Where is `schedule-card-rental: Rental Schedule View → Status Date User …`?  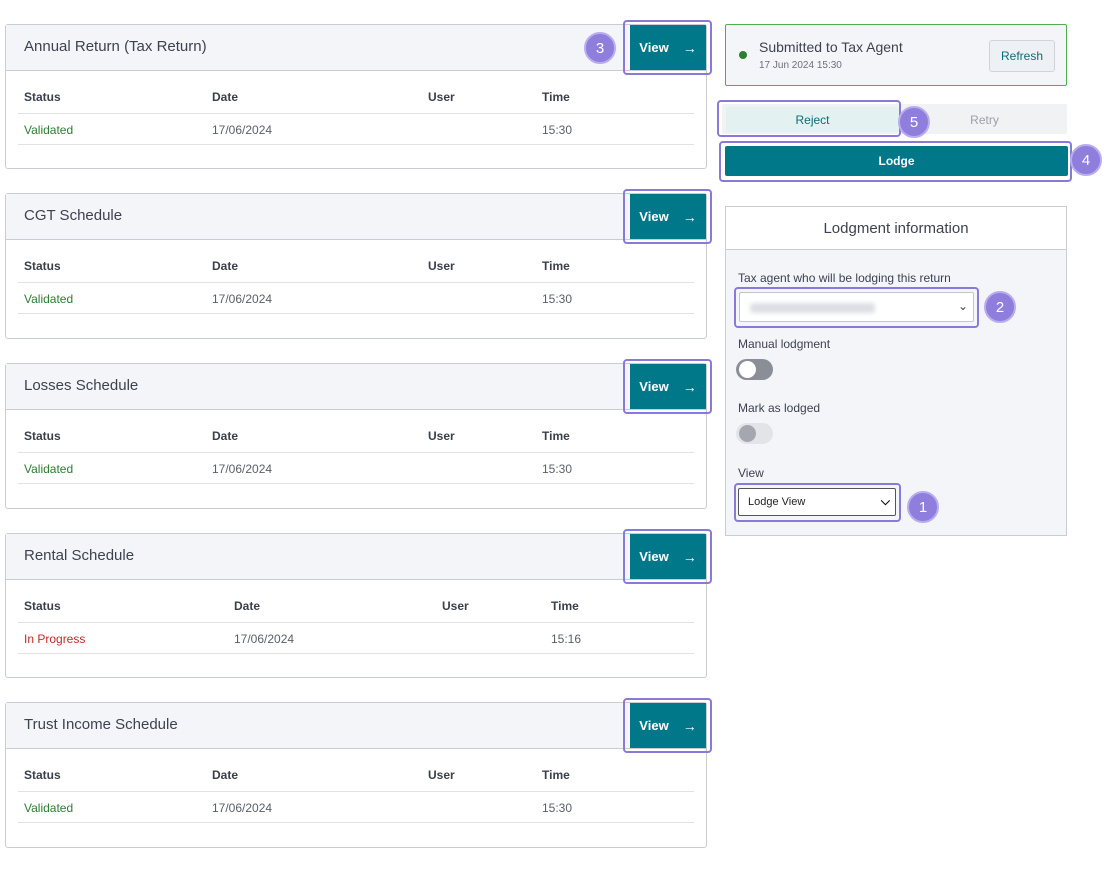 schedule-card-rental: Rental Schedule View → Status Date User … is located at coordinates (358, 603).